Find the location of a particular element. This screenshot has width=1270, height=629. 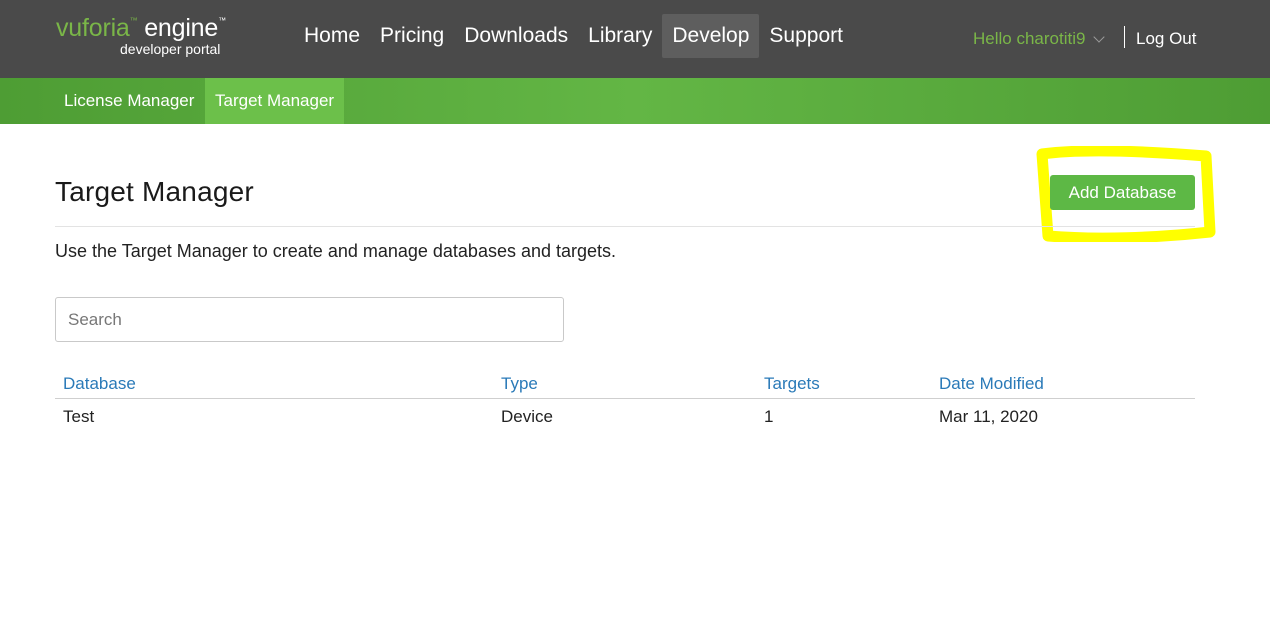

user-greeting: Hello charotiti9 is located at coordinates (1029, 38).